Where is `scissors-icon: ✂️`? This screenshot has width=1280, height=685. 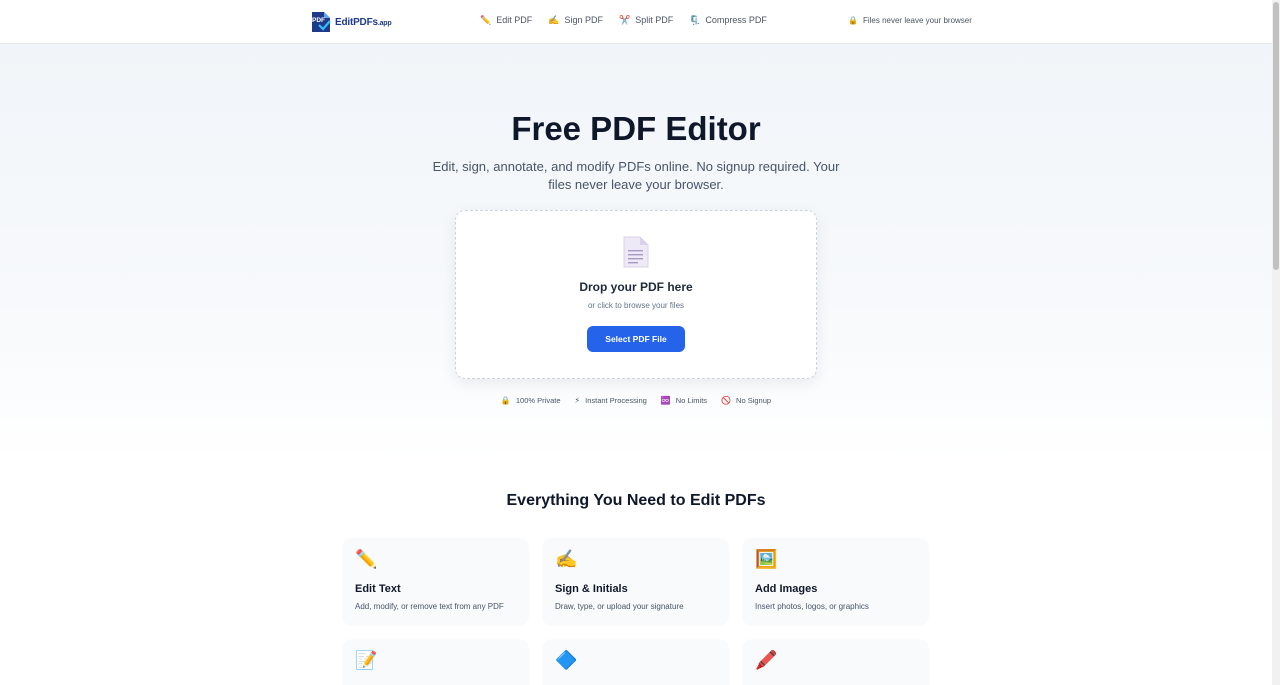 scissors-icon: ✂️ is located at coordinates (624, 19).